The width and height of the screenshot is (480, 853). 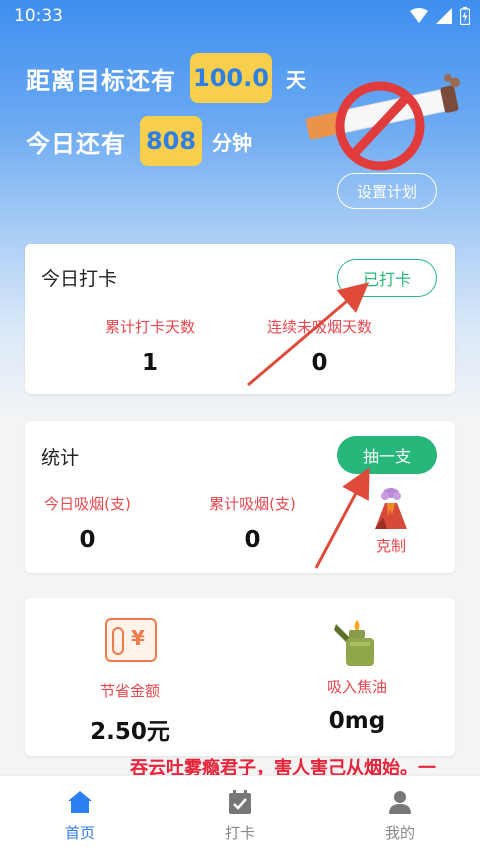 I want to click on today-smoked-label: 今日吸烟(支), so click(x=87, y=504).